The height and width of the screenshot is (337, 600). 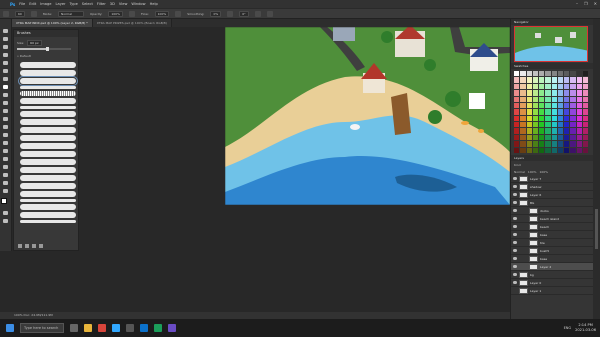 I want to click on menu-layer: Layer, so click(x=61, y=4).